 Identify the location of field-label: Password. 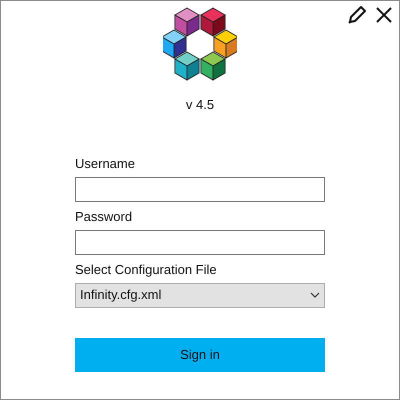
(104, 217).